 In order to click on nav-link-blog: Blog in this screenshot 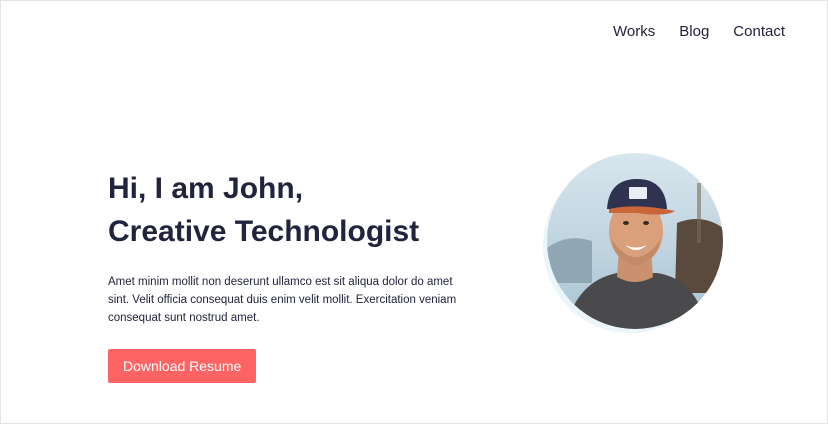, I will do `click(694, 32)`.